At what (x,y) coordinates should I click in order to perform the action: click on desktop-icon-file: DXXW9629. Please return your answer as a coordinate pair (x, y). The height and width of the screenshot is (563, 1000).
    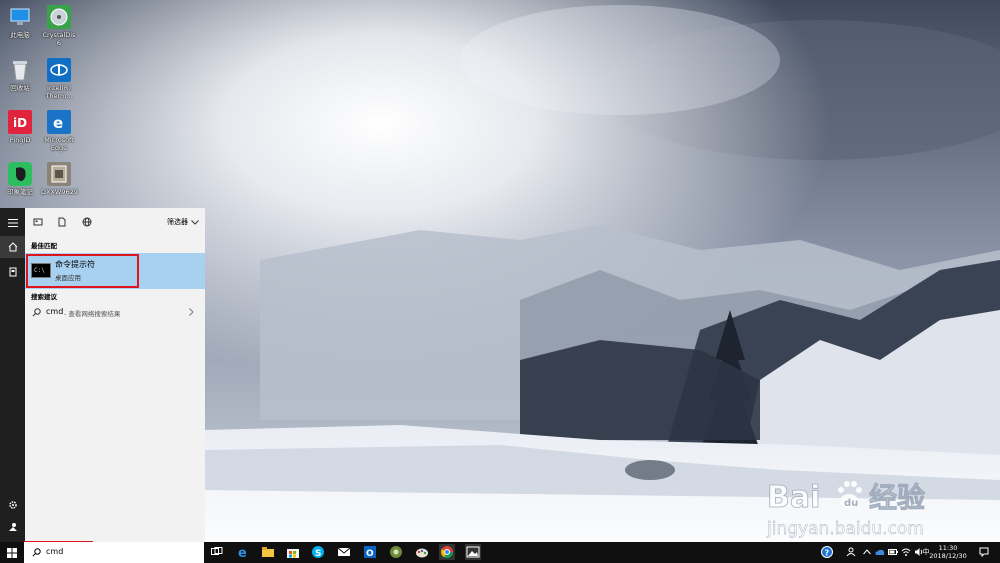
    Looking at the image, I should click on (59, 179).